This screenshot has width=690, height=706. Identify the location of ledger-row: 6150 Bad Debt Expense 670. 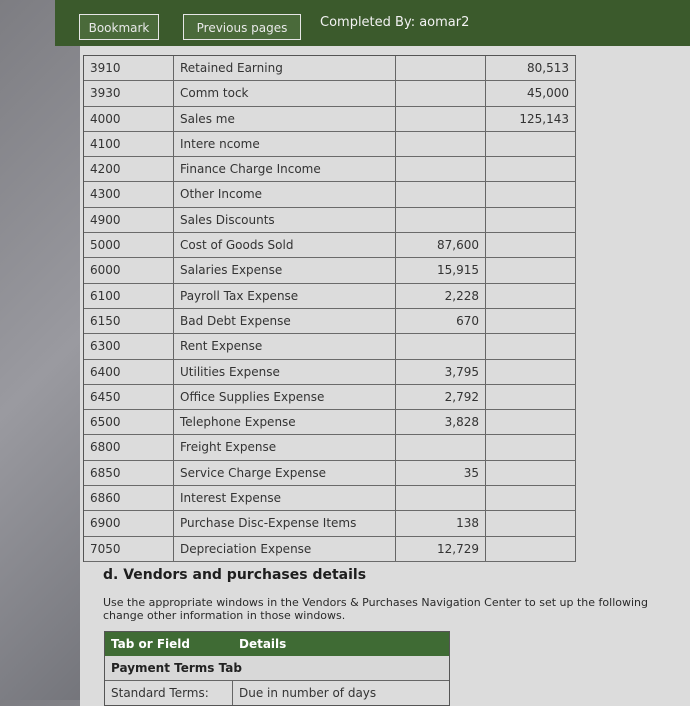
(330, 321).